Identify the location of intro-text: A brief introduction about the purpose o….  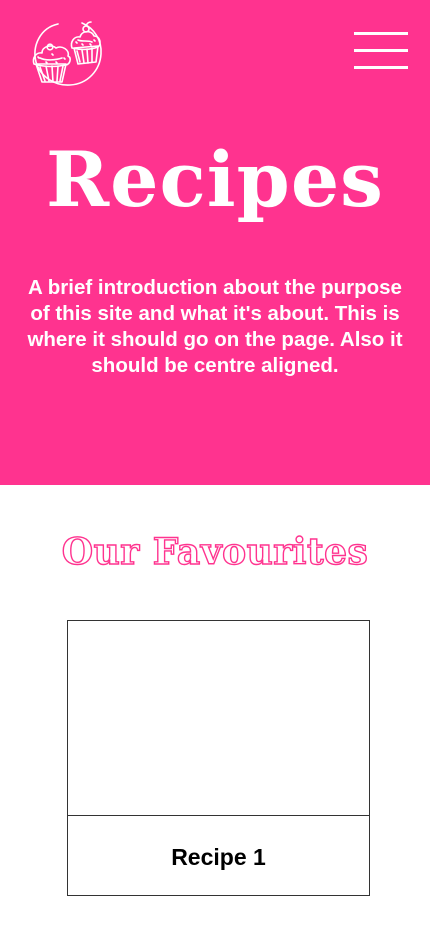
(215, 326).